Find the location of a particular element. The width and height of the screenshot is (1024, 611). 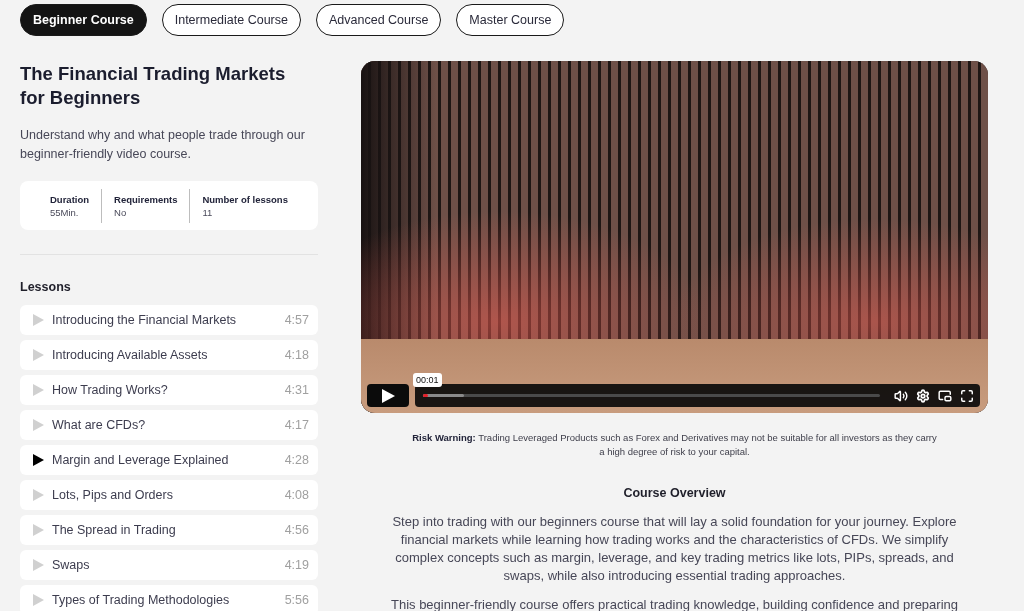

risk-warning: Risk Warning: Trading Leveraged Products such as Forex and Derivatives may not be suitable for all investors as they carry a high degree of risk to your capital. is located at coordinates (674, 445).